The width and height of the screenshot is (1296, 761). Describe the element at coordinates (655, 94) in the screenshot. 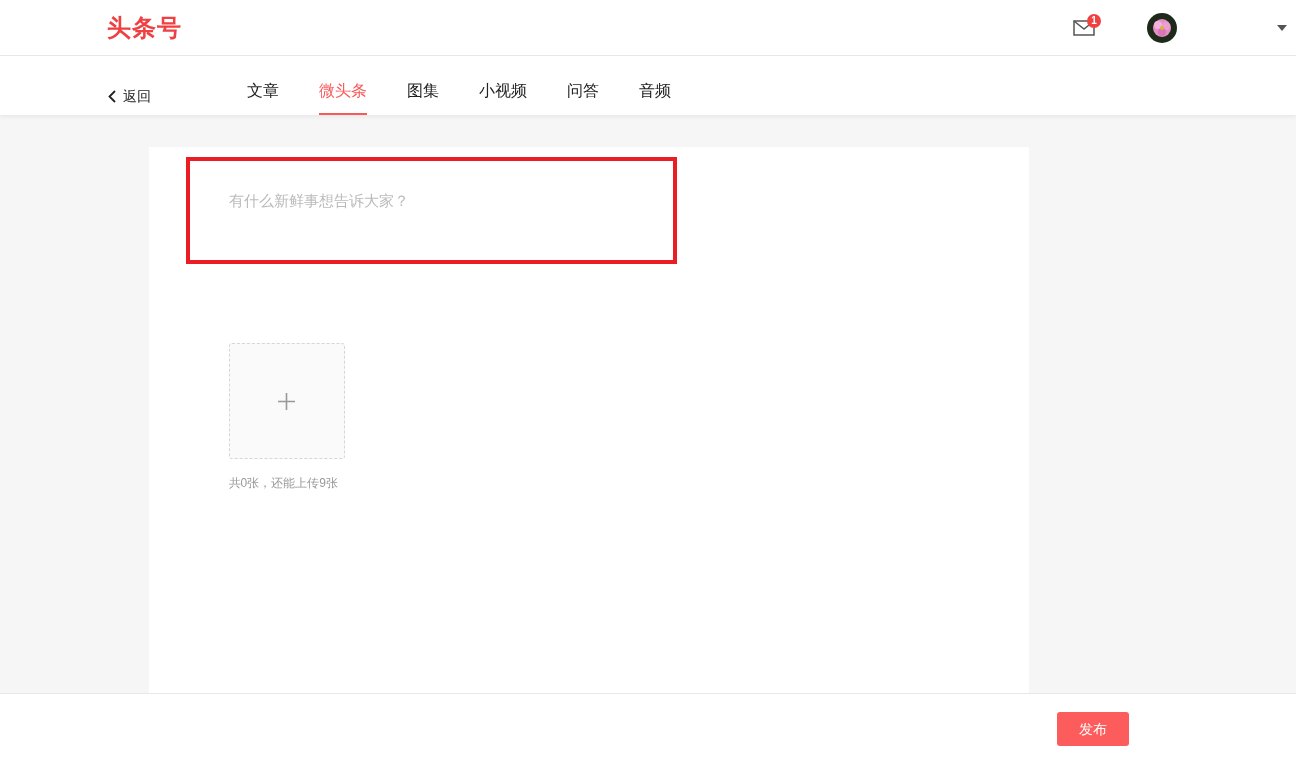

I see `nav-tab: 音频` at that location.